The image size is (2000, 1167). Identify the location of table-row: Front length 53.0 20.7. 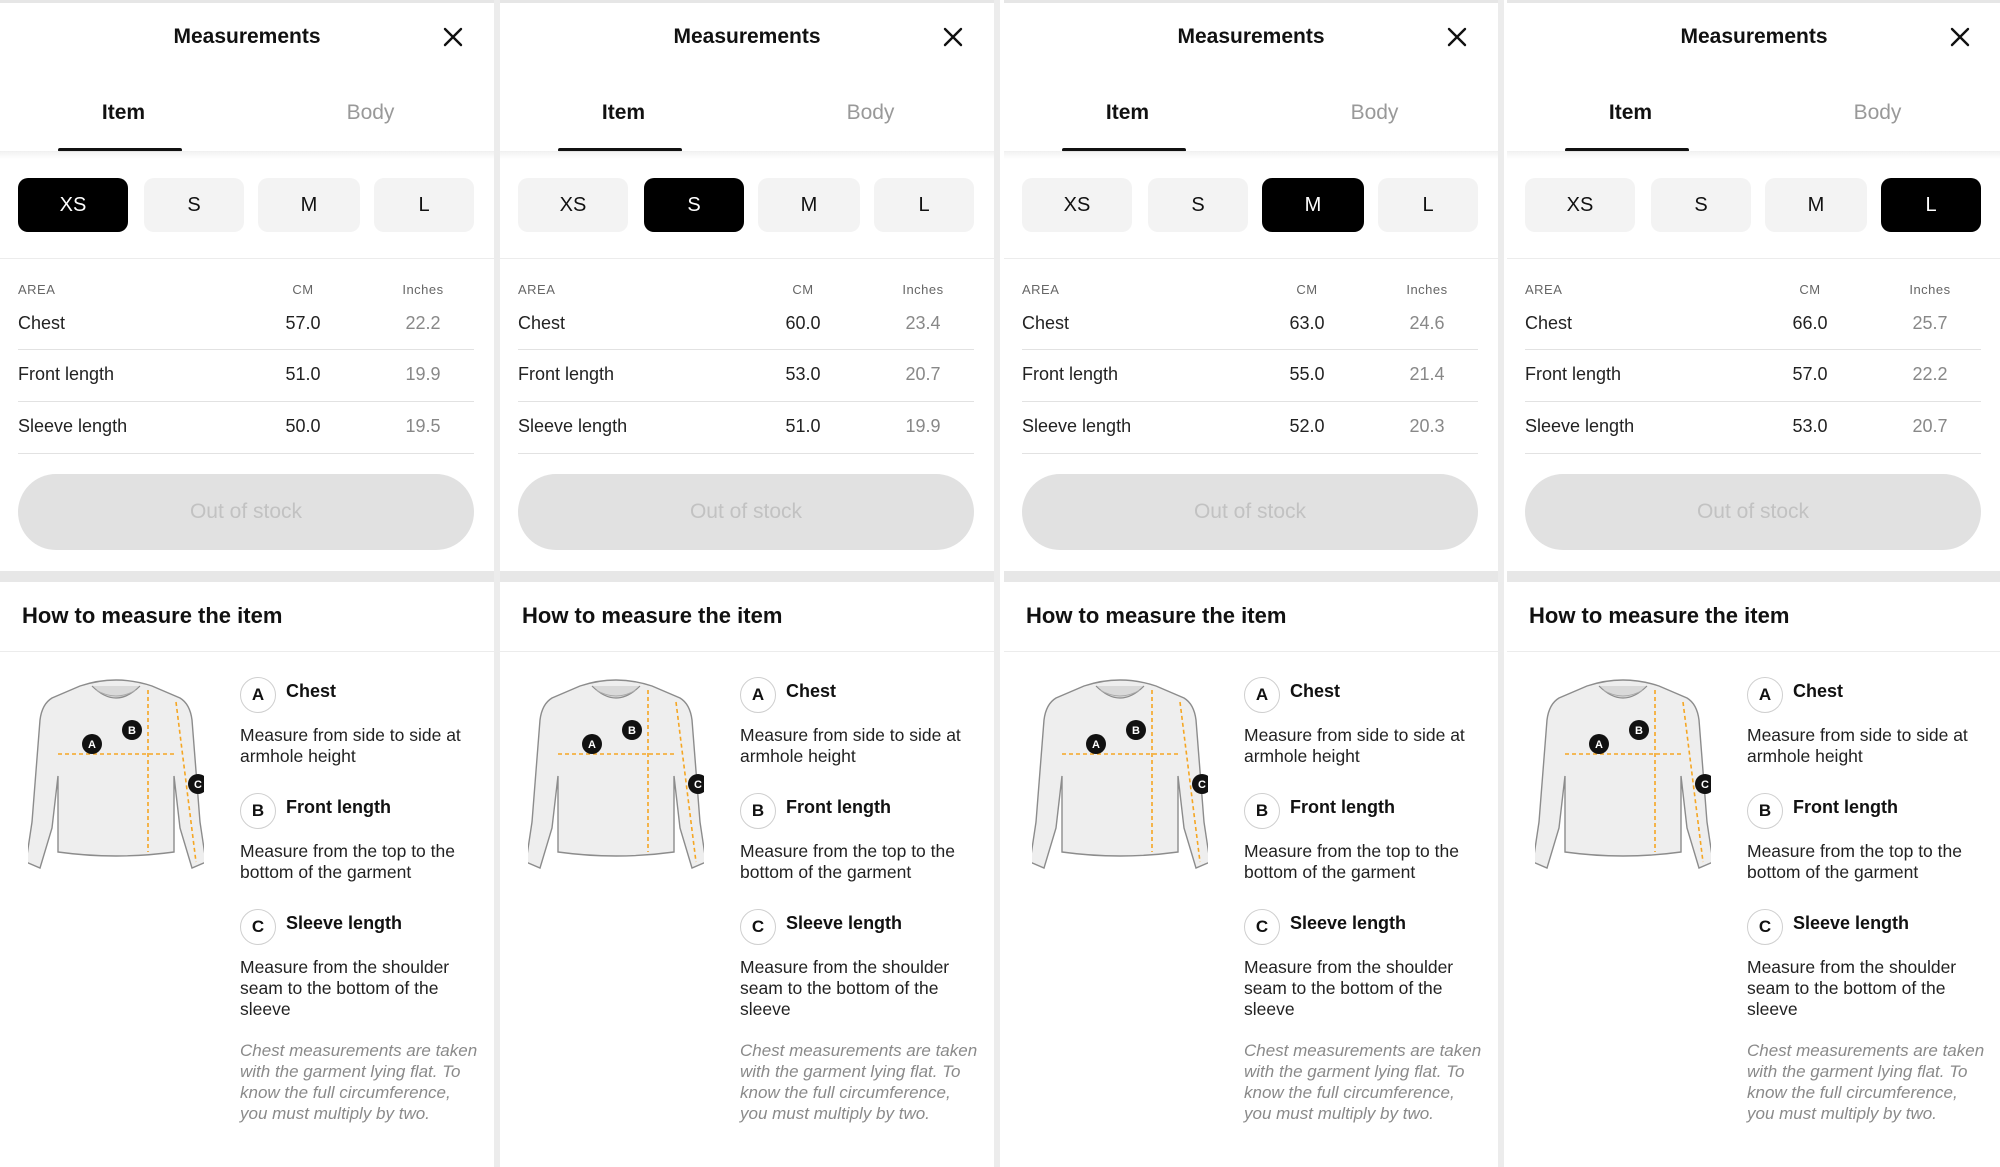
(746, 376).